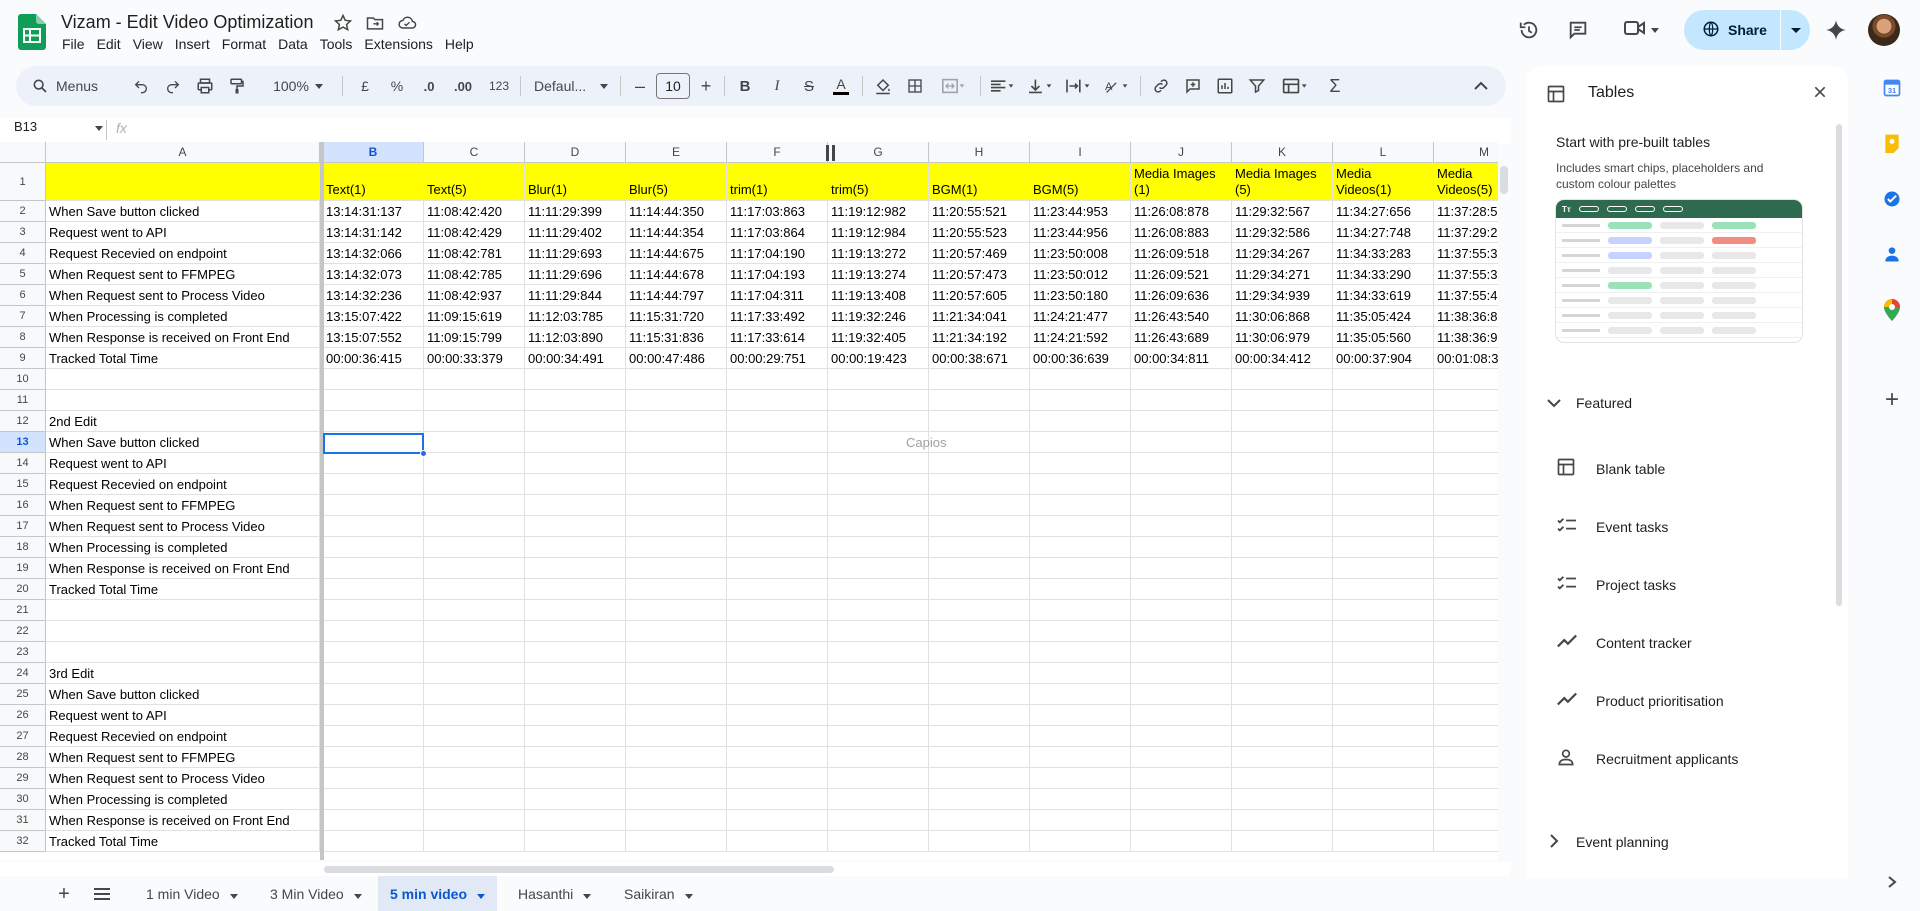  I want to click on percent-format-button: %, so click(397, 86).